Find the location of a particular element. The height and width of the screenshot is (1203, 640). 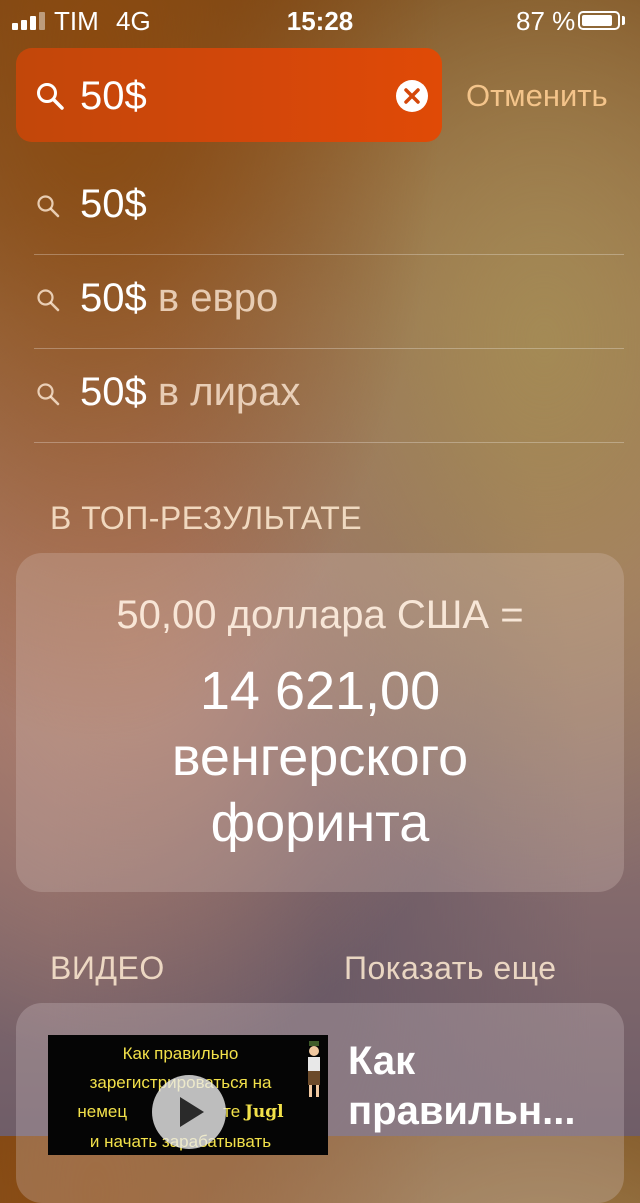

conversion-amount: 14 621,00 is located at coordinates (320, 691).